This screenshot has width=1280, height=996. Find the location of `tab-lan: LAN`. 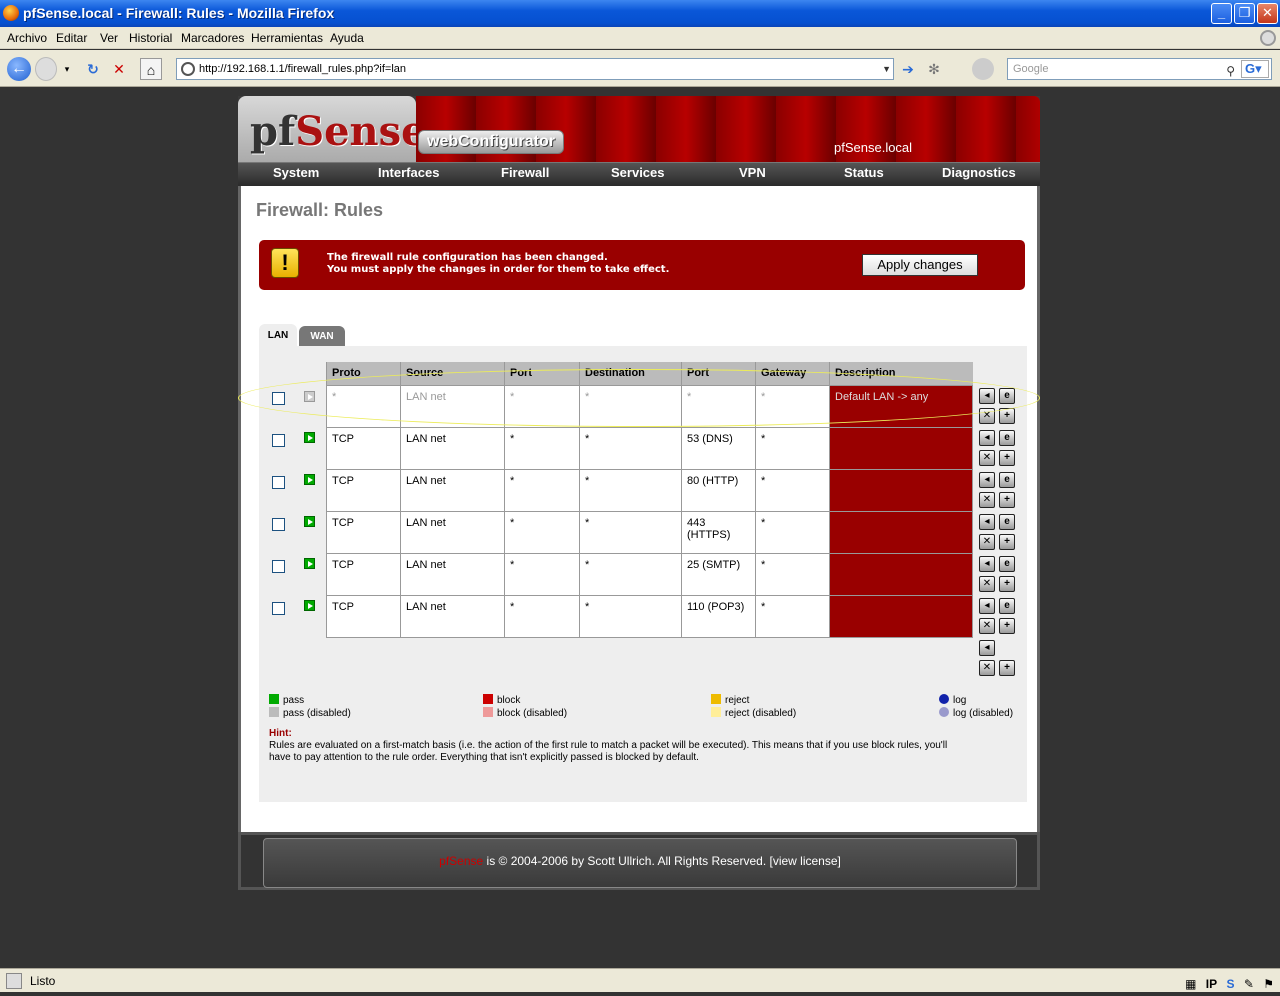

tab-lan: LAN is located at coordinates (278, 336).